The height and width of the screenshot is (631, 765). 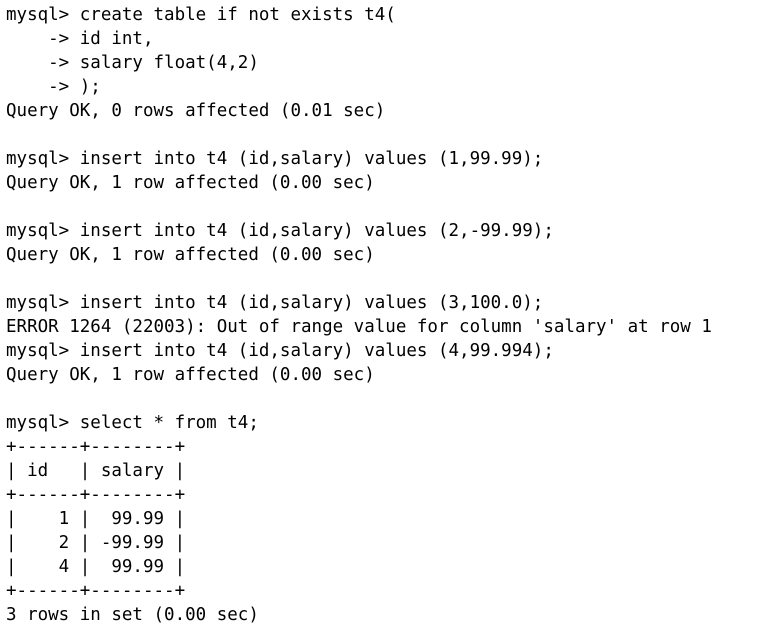 What do you see at coordinates (132, 63) in the screenshot?
I see `command-continuation-line: -> salary float(4,2)` at bounding box center [132, 63].